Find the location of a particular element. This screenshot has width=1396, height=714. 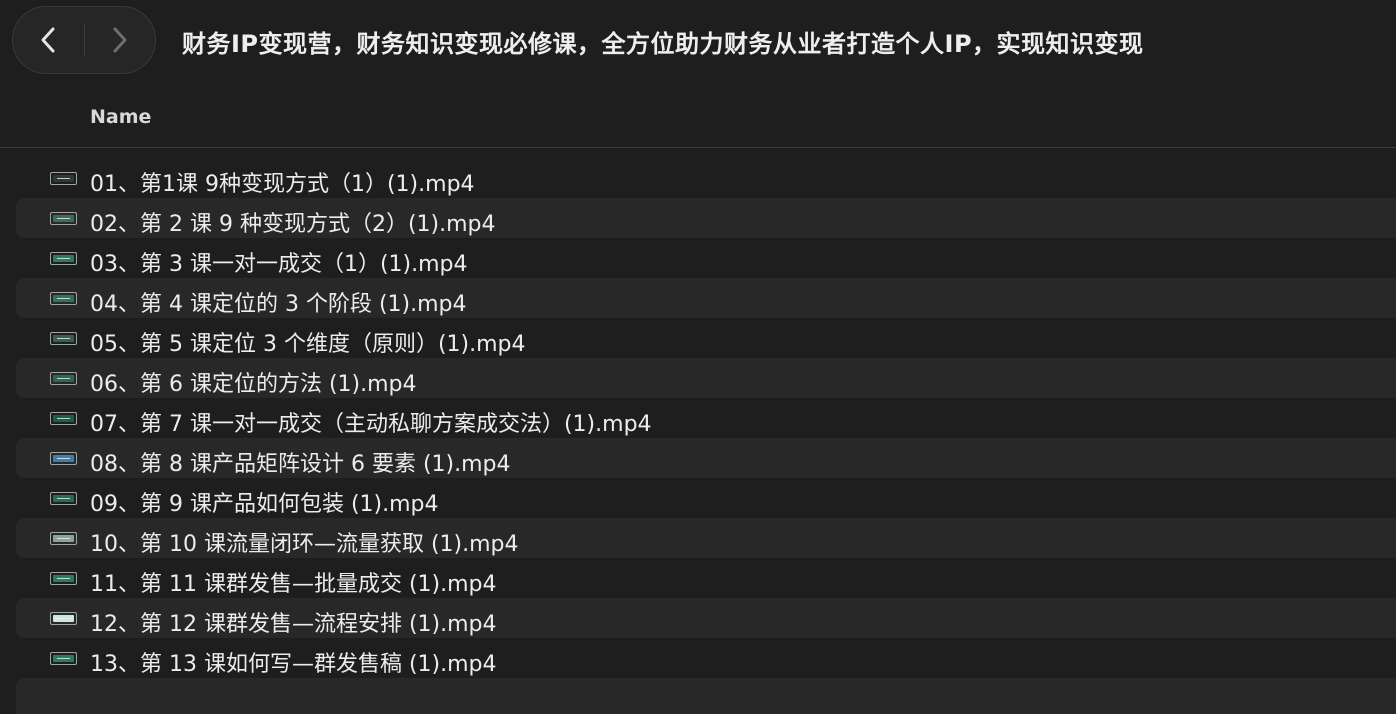

back-button is located at coordinates (48, 40).